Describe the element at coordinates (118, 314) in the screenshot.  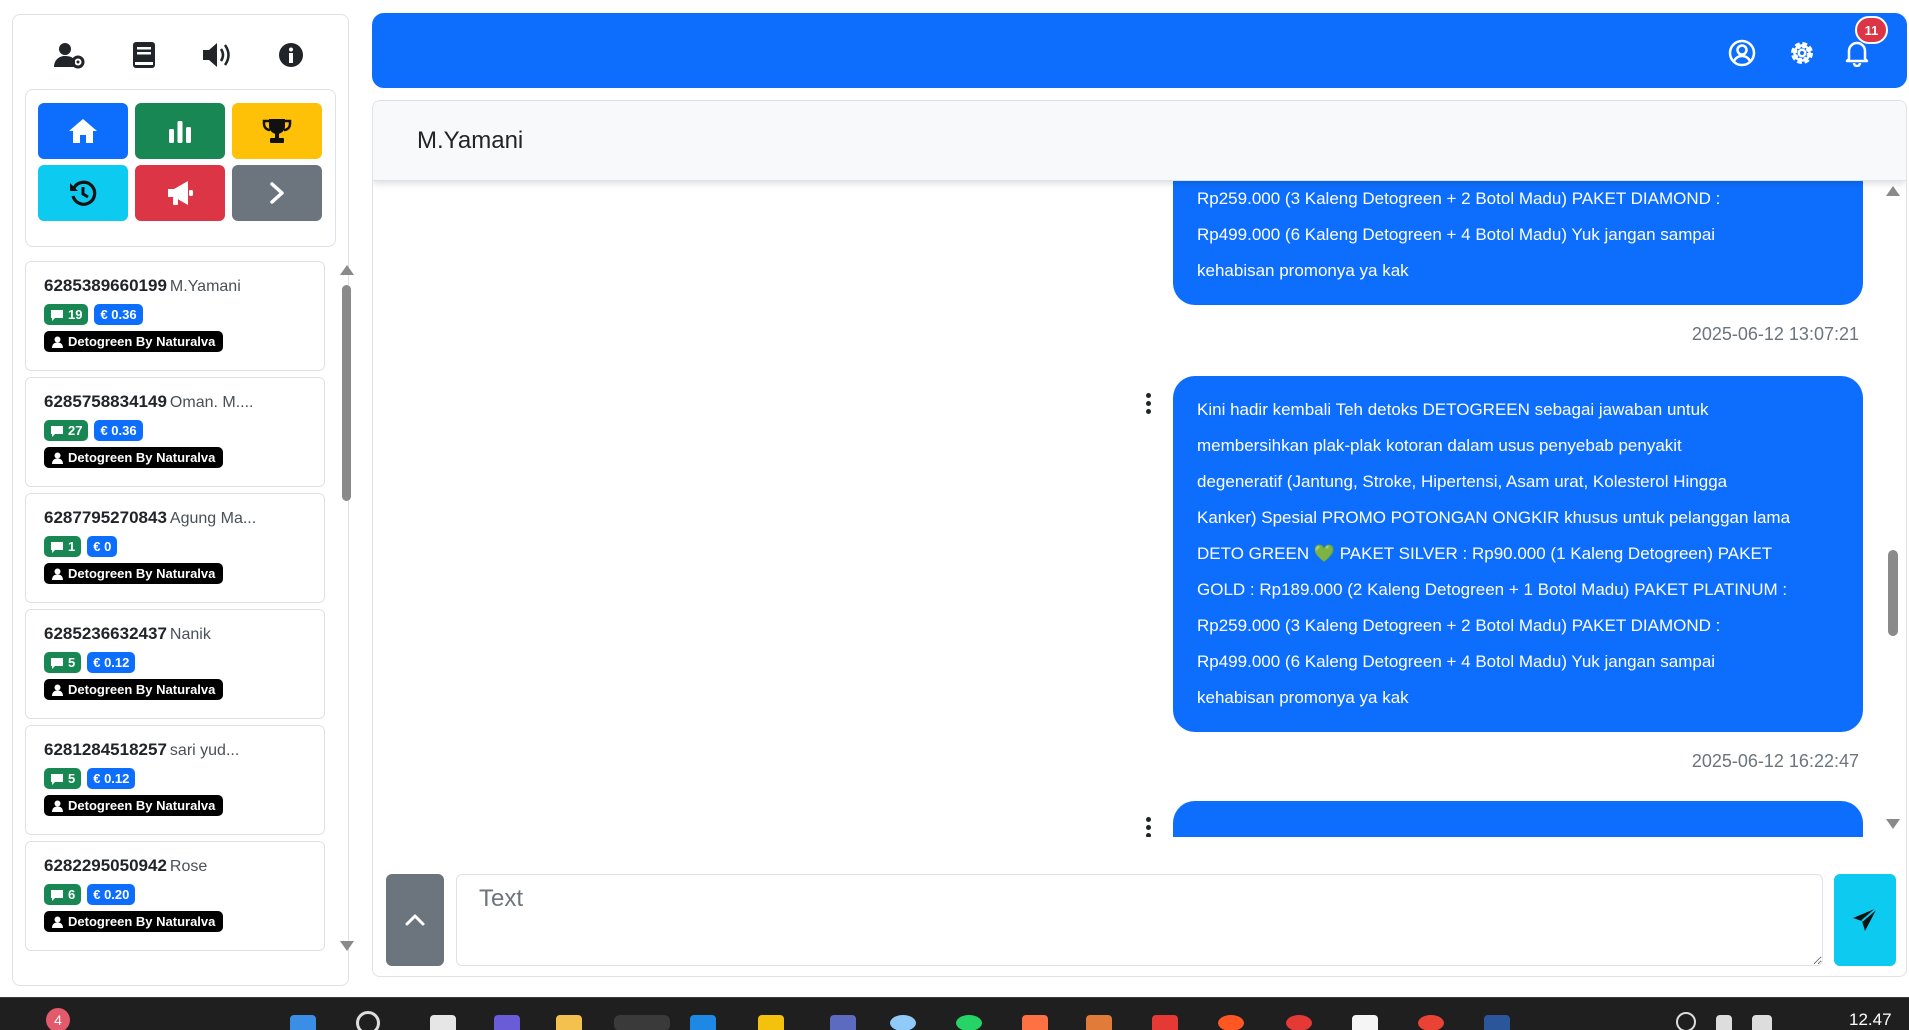
I see `cost-badge: € 0.36` at that location.